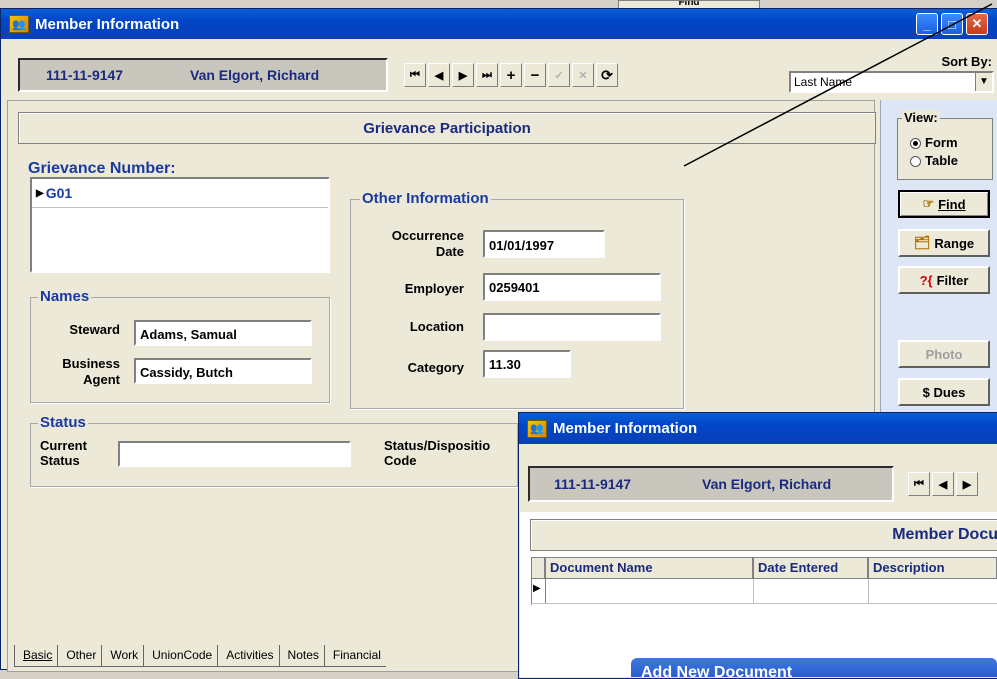  Describe the element at coordinates (19, 24) in the screenshot. I see `app-icon: 👥` at that location.